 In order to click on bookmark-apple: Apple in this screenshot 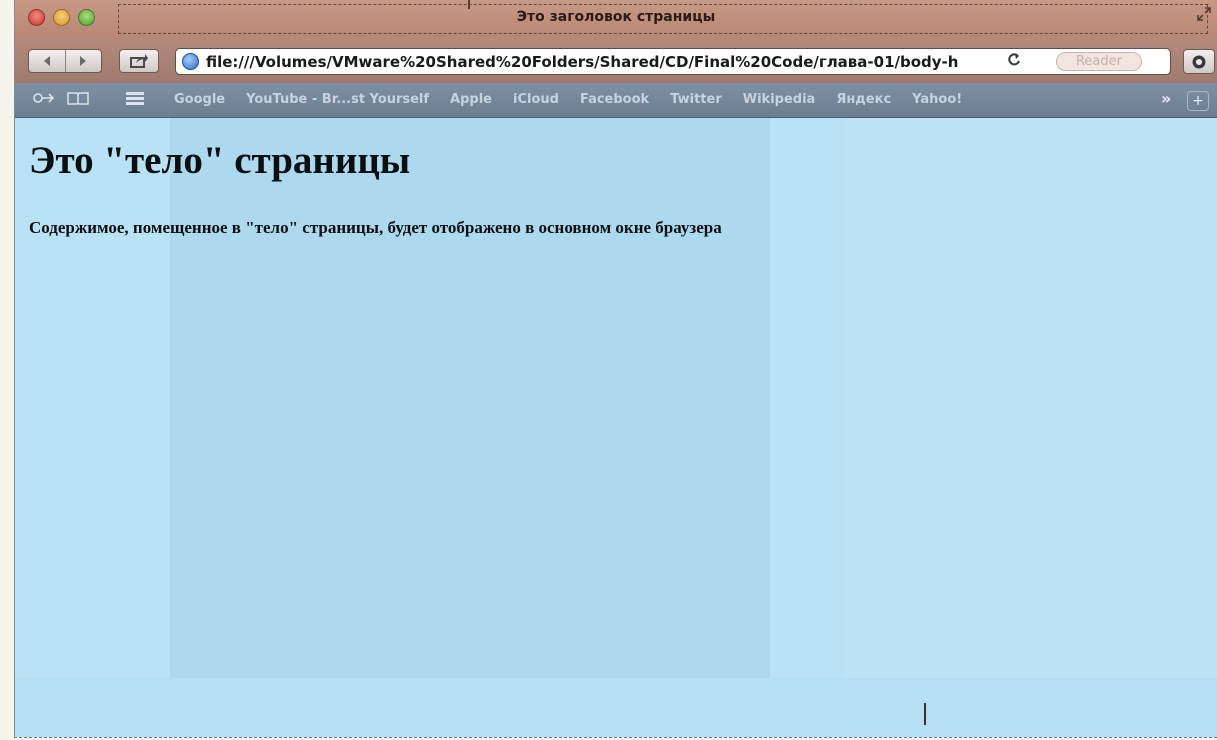, I will do `click(471, 99)`.